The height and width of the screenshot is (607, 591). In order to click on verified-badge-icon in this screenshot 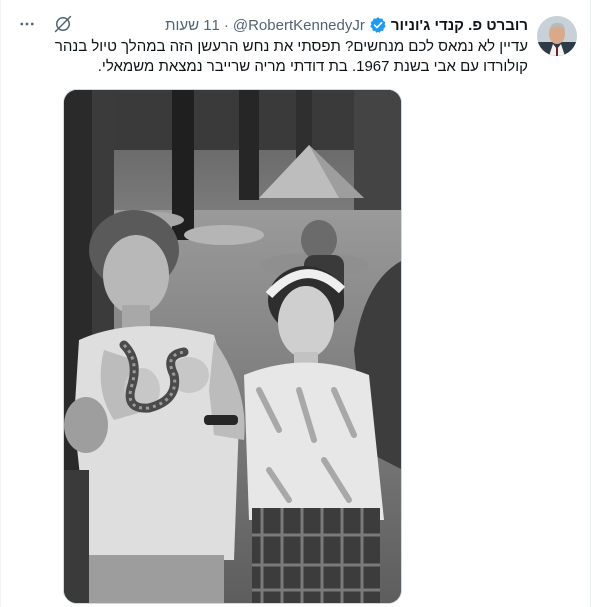, I will do `click(378, 25)`.